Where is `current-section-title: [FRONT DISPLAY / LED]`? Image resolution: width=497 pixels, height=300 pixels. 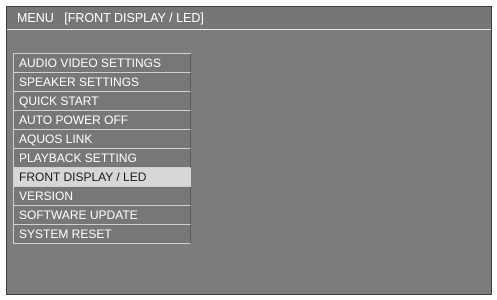
current-section-title: [FRONT DISPLAY / LED] is located at coordinates (134, 18).